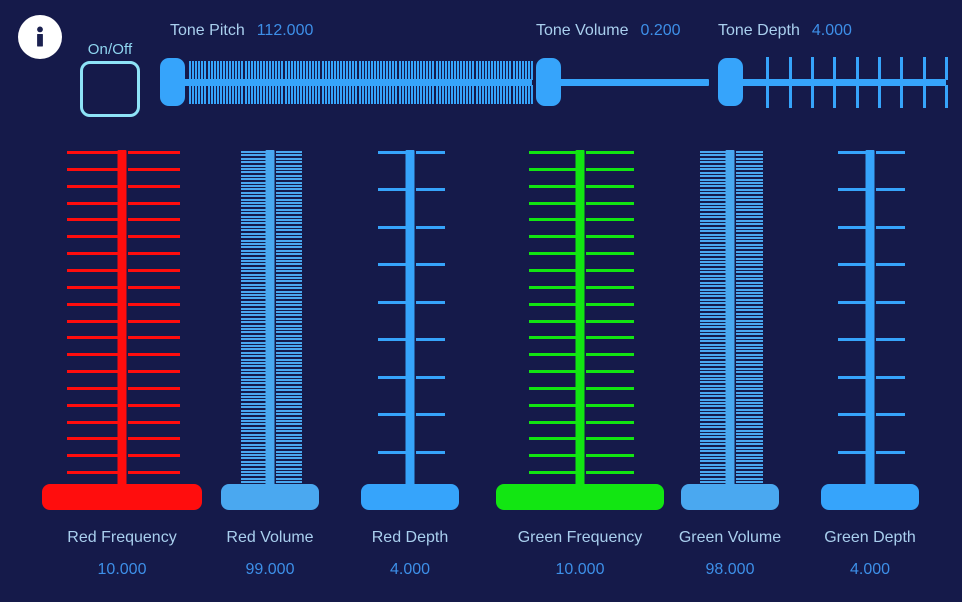 This screenshot has height=602, width=962. What do you see at coordinates (410, 554) in the screenshot?
I see `red-depth-footer: Red Depth 4.000` at bounding box center [410, 554].